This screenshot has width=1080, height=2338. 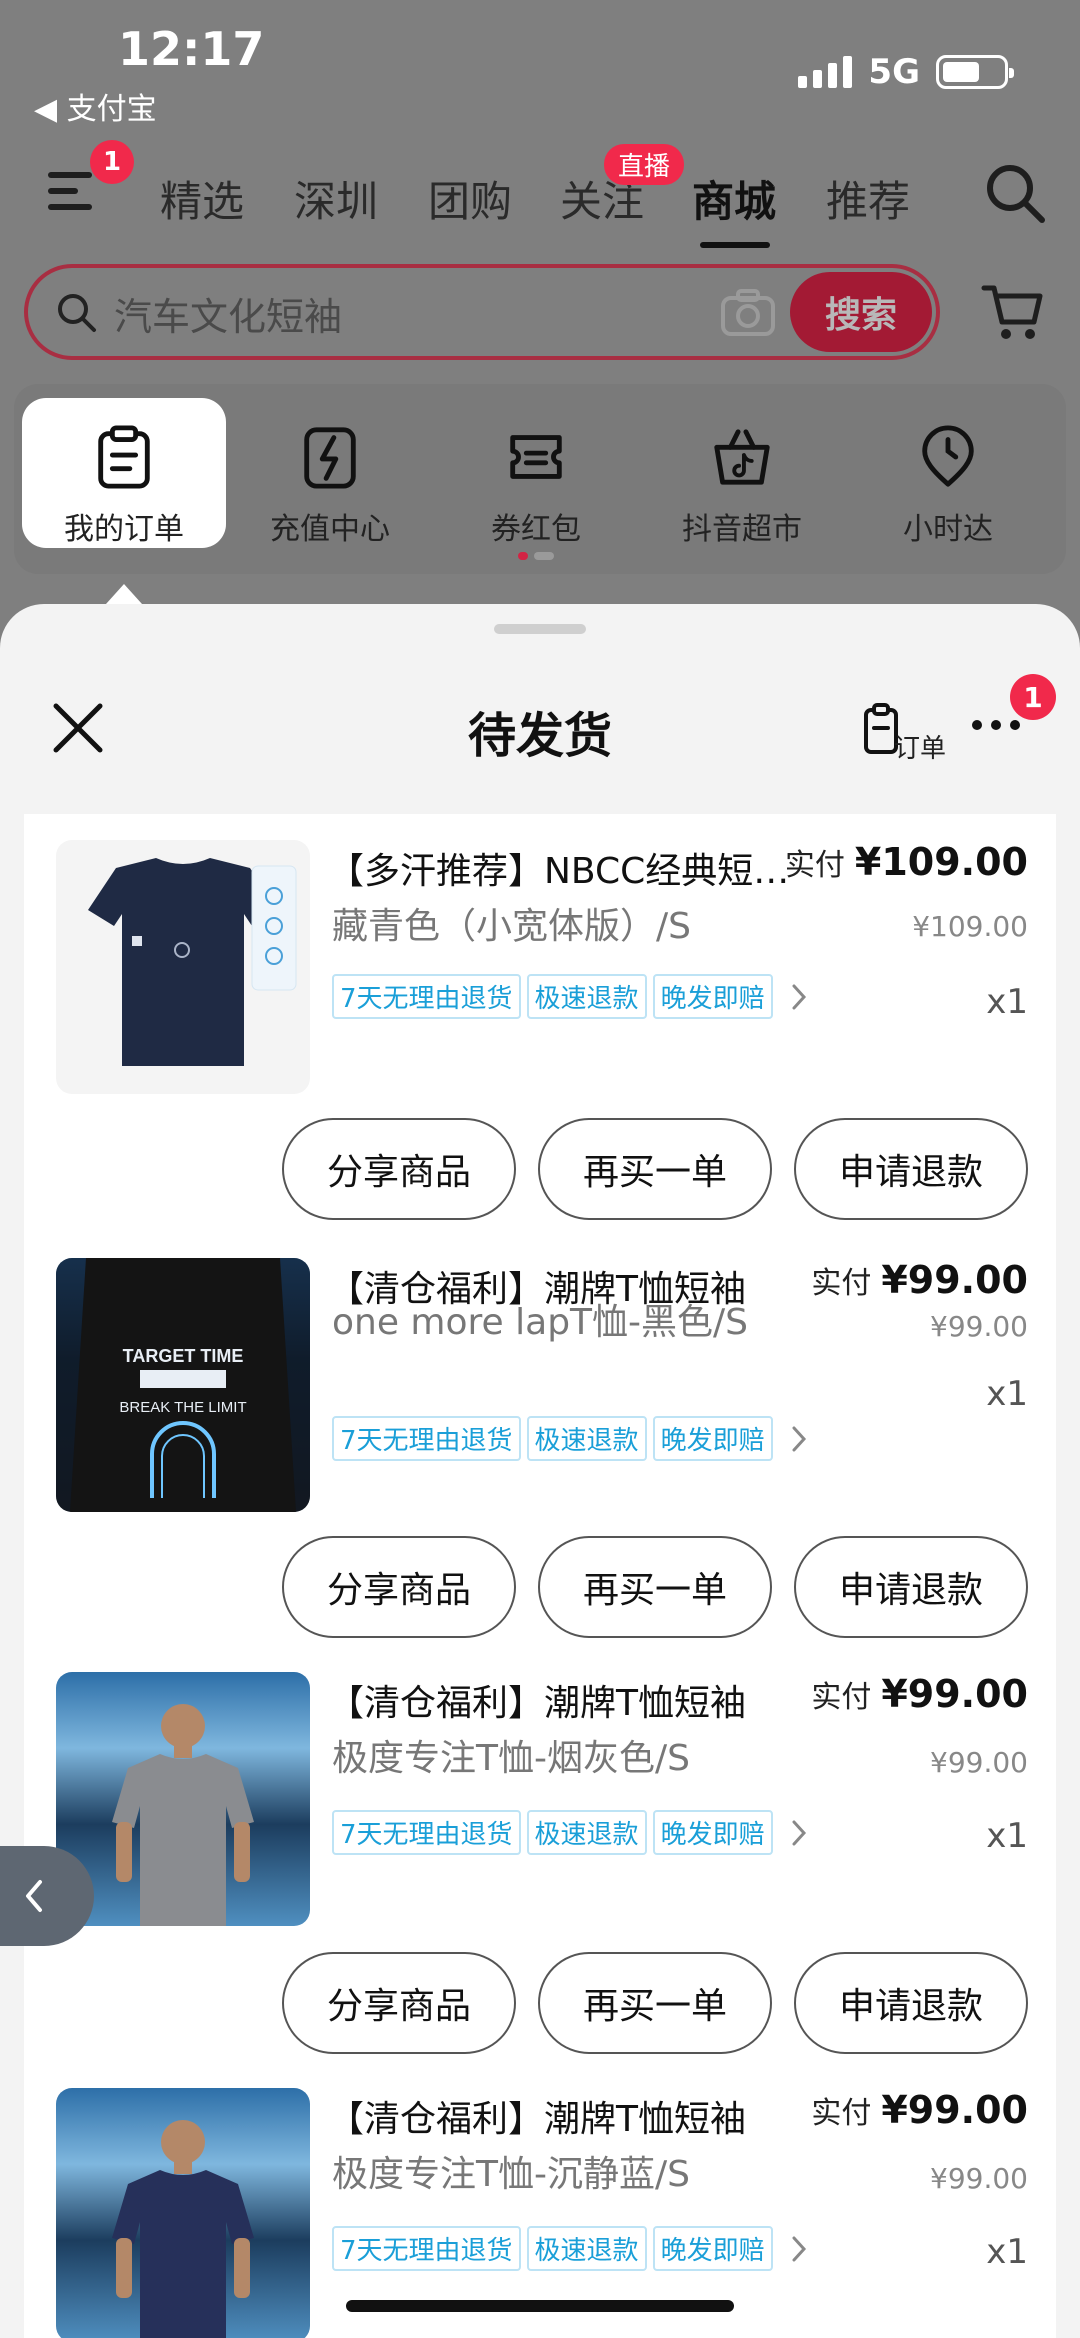 I want to click on quick-my-orders: 我的订单, so click(x=124, y=473).